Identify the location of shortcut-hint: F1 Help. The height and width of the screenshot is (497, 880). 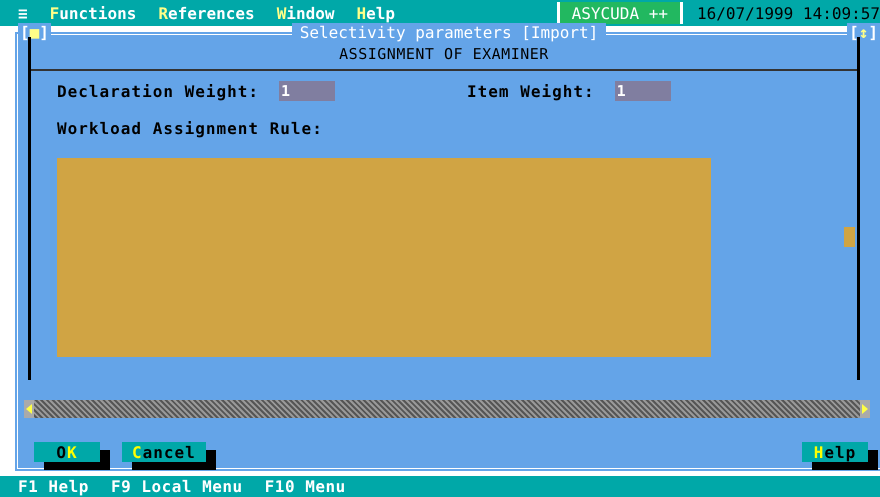
(53, 486).